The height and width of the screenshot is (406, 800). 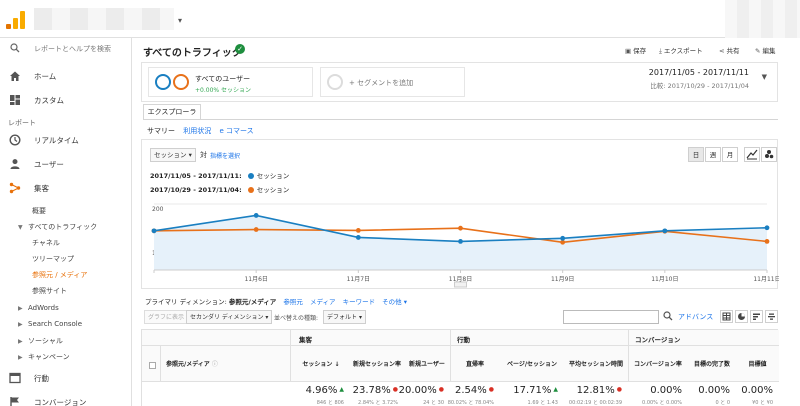 What do you see at coordinates (203, 155) in the screenshot?
I see `vs-label: 対` at bounding box center [203, 155].